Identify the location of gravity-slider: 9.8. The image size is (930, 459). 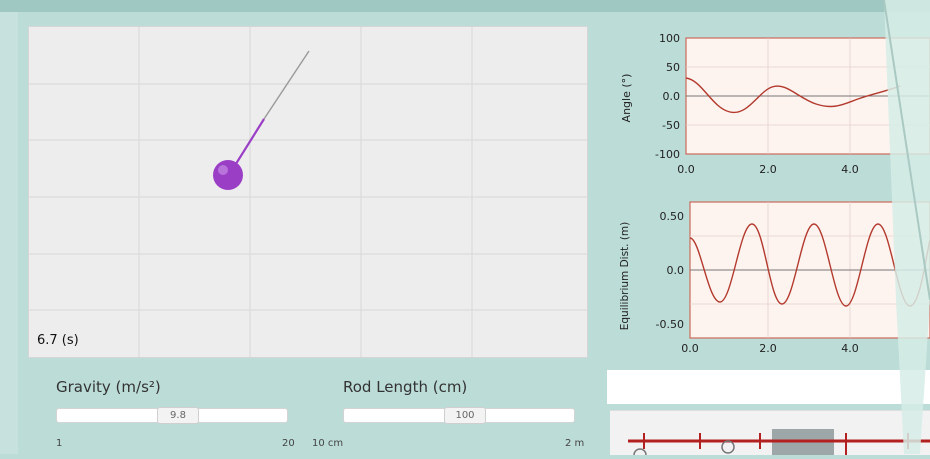
(172, 415).